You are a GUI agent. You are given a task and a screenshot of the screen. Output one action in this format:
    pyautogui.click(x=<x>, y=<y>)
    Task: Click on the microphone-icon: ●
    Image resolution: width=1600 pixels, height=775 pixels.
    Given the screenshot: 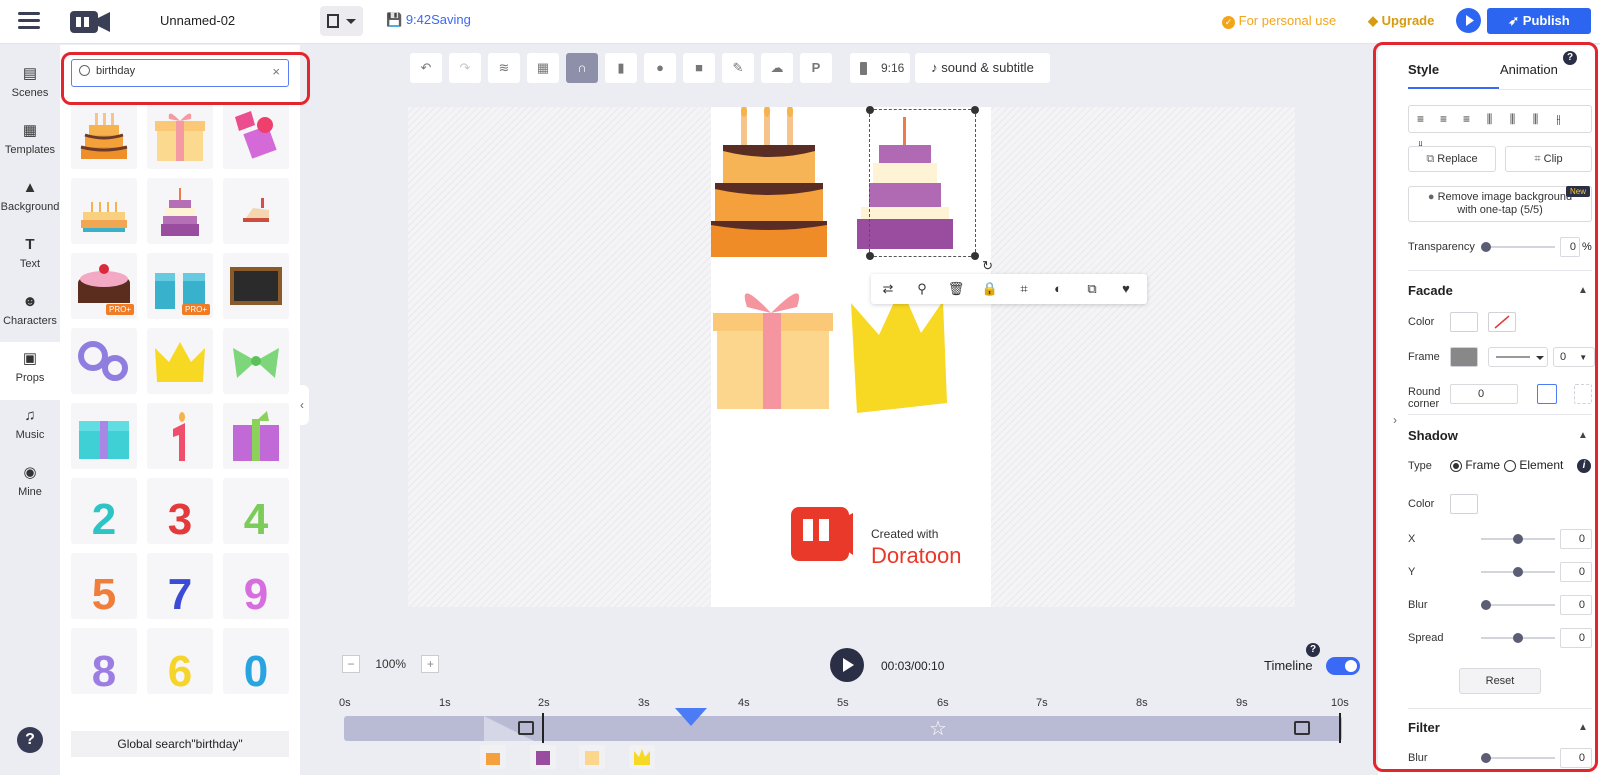 What is the action you would take?
    pyautogui.click(x=660, y=68)
    